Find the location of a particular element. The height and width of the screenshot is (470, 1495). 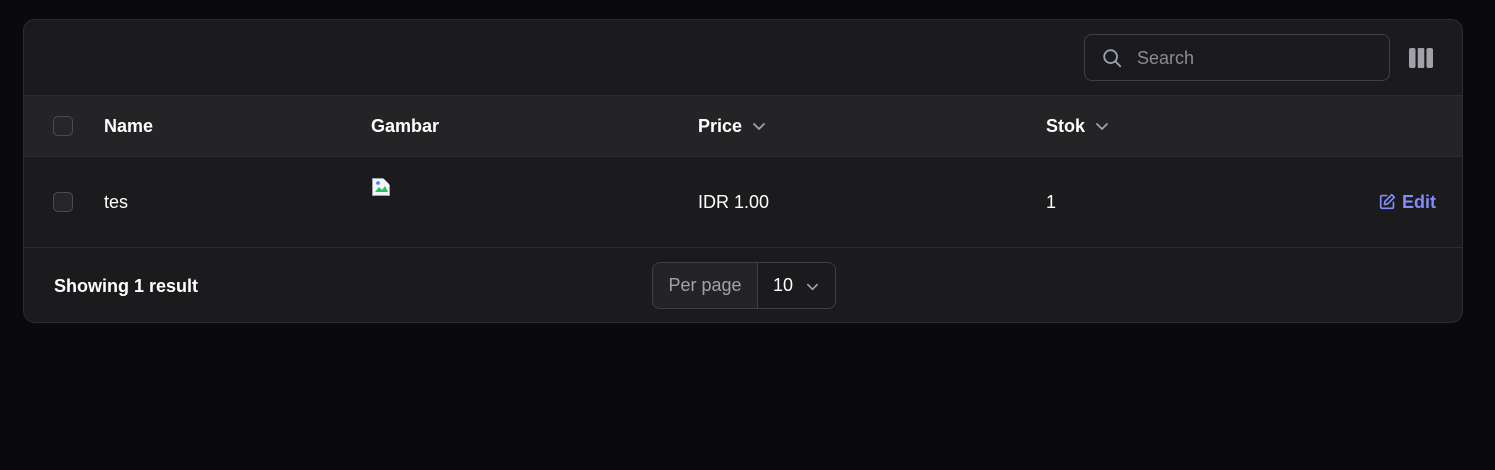

select-all-checkbox is located at coordinates (63, 126).